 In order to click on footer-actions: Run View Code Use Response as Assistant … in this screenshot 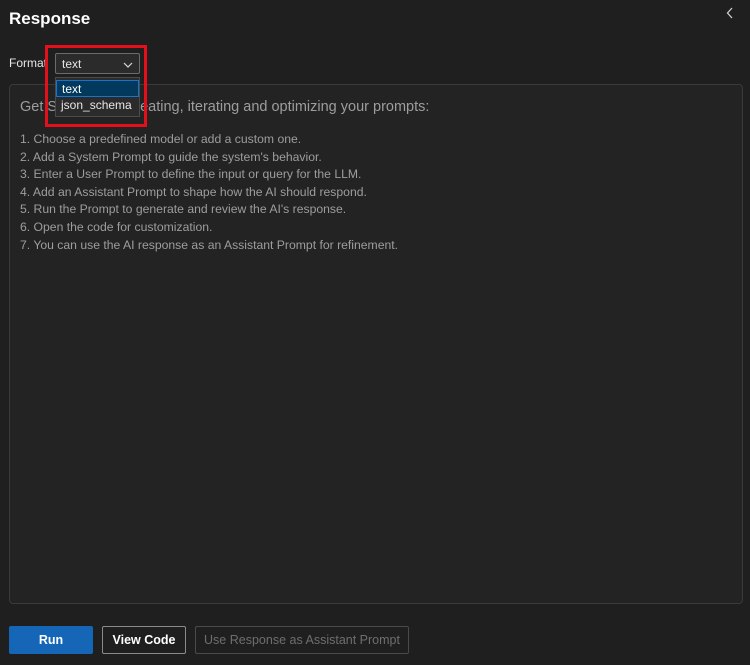, I will do `click(209, 640)`.